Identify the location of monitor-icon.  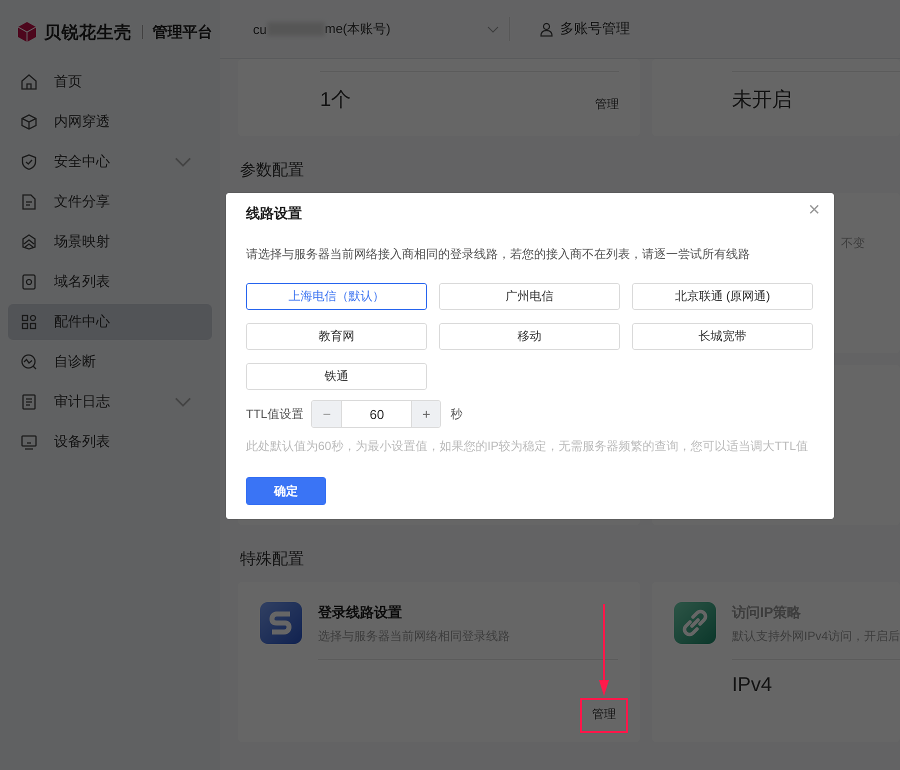
(29, 442).